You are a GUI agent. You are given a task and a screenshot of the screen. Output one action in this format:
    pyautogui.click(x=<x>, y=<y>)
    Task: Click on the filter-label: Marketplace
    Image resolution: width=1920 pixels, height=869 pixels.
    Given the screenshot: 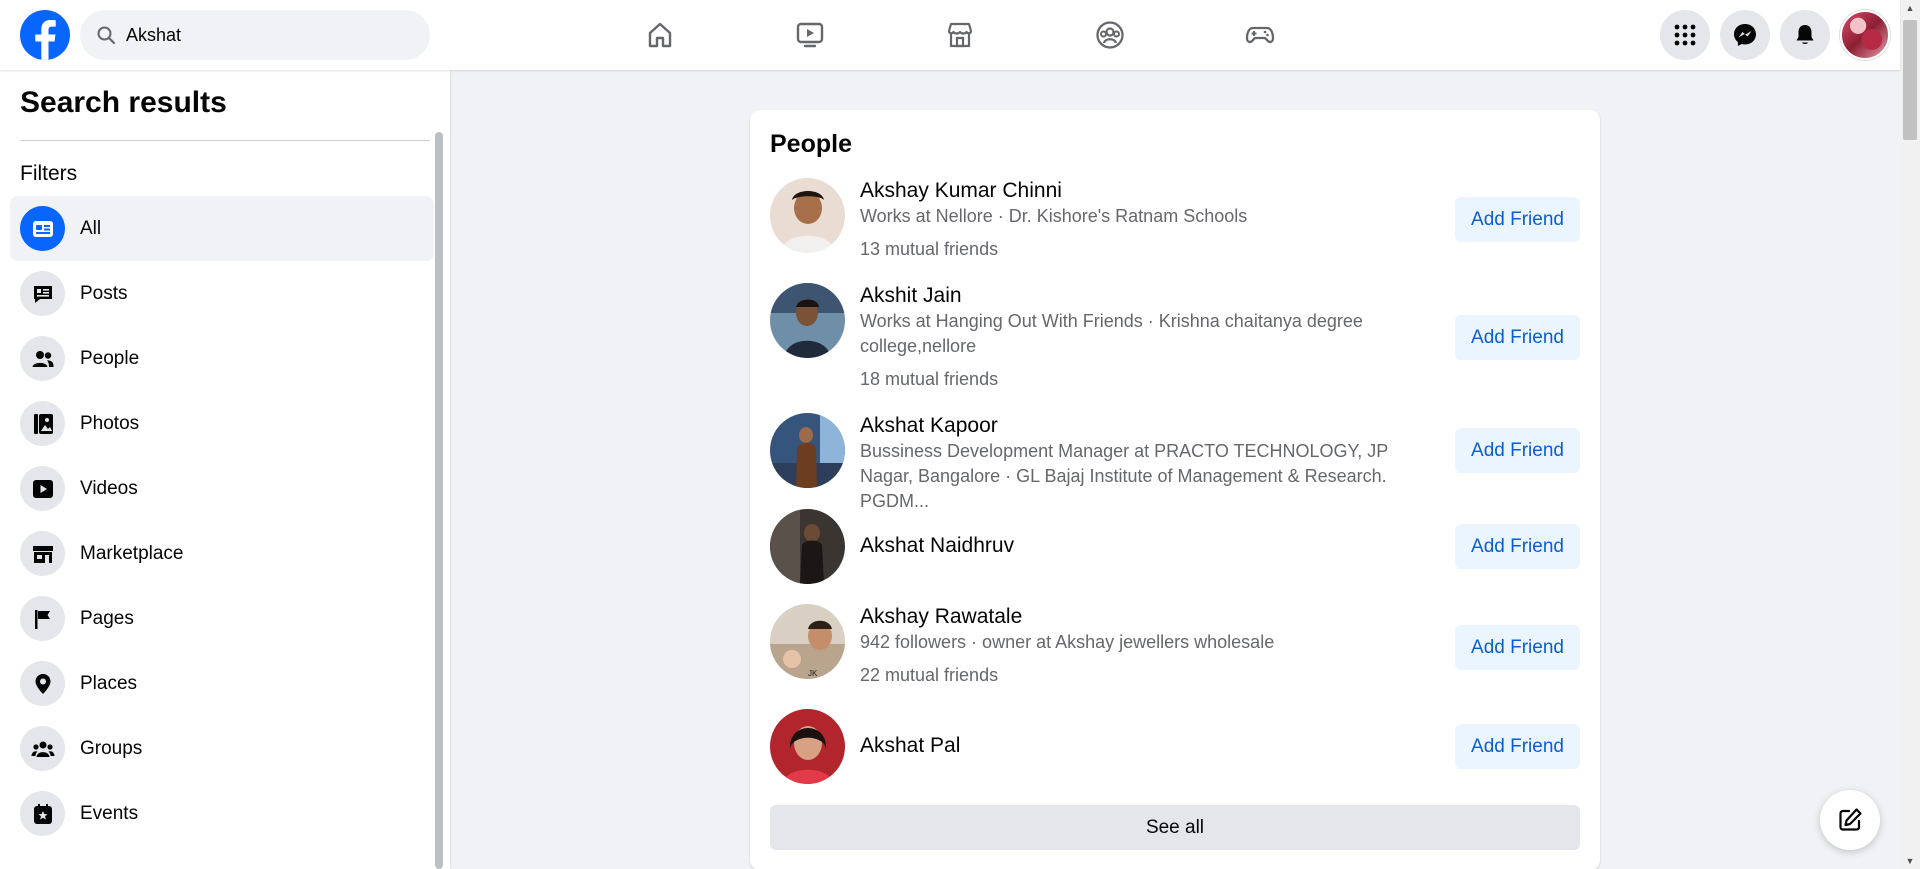 What is the action you would take?
    pyautogui.click(x=132, y=553)
    